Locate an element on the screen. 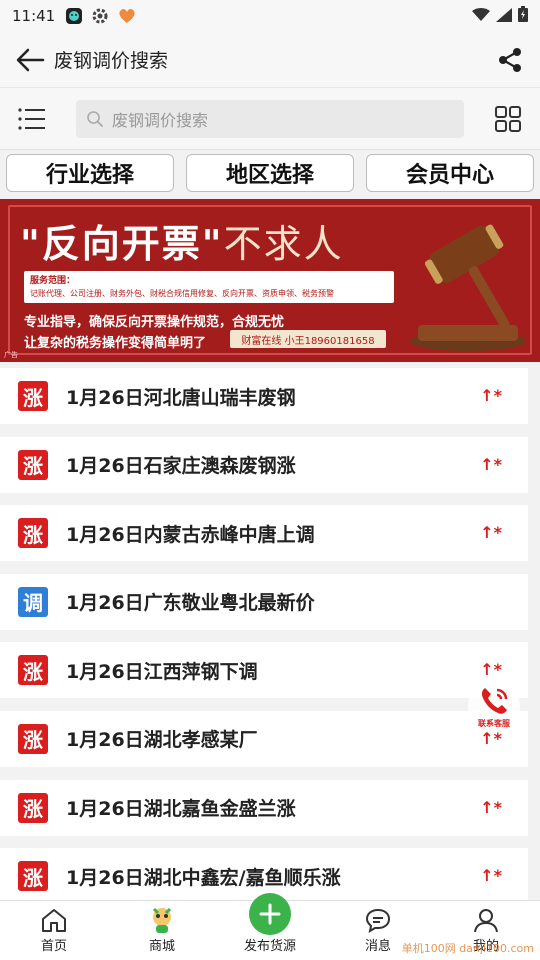  user-icon is located at coordinates (486, 921).